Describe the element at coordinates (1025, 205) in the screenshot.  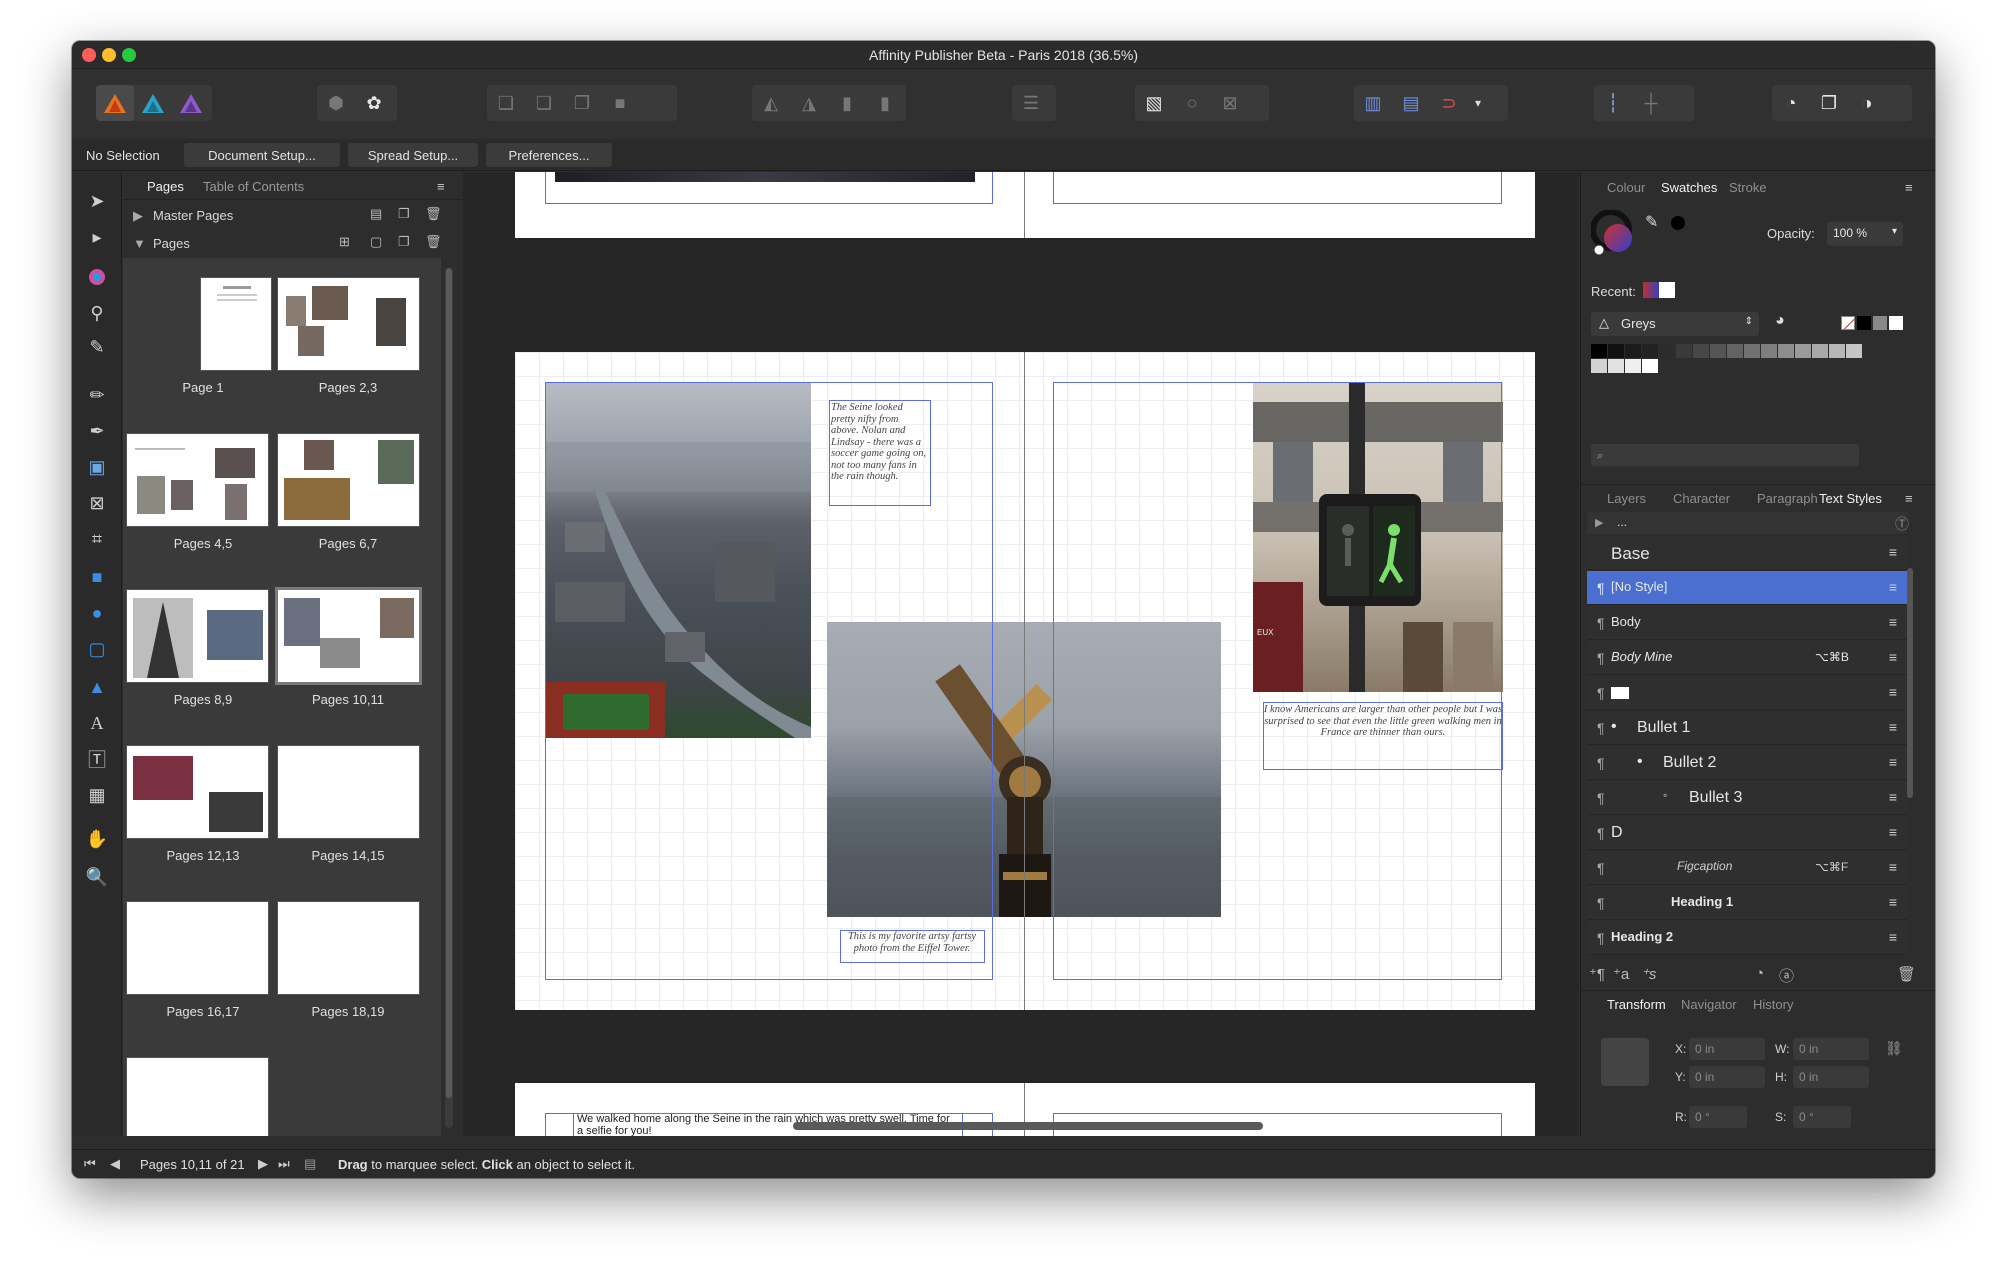
I see `spread-top` at that location.